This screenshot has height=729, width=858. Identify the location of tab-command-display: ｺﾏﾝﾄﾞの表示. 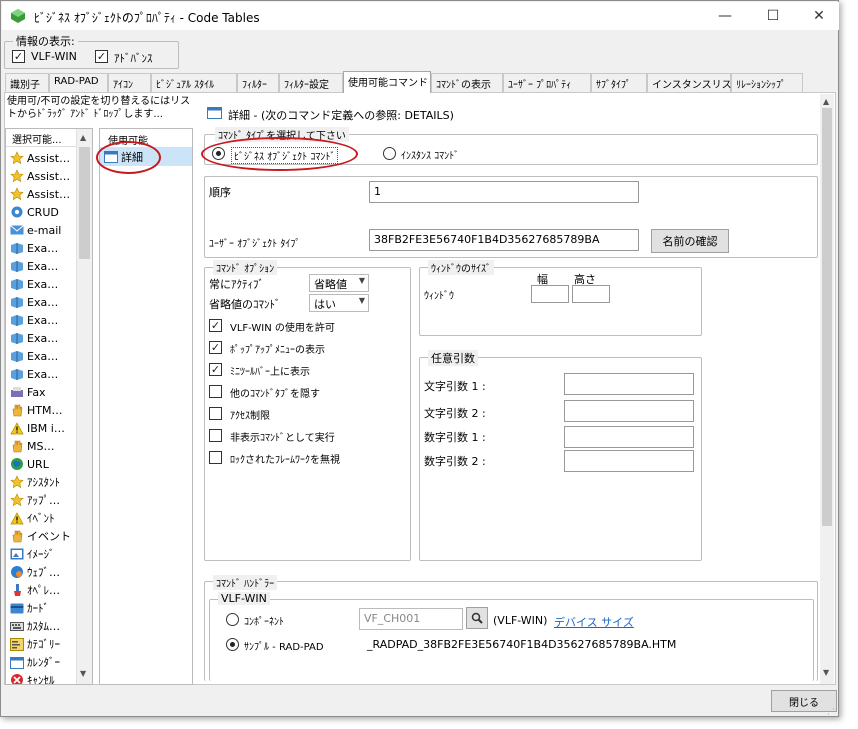
(467, 82).